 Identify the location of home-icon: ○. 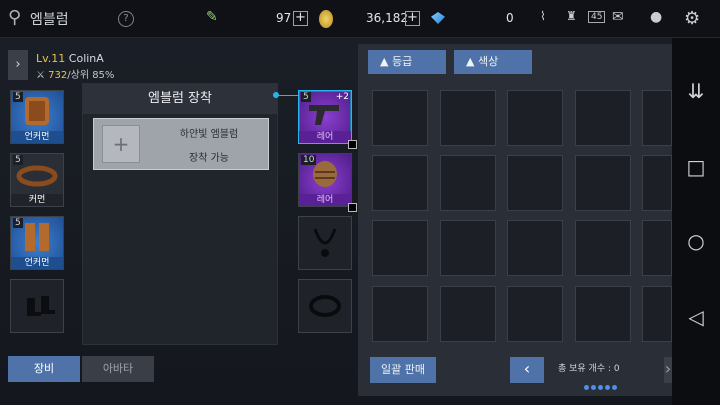
(696, 242).